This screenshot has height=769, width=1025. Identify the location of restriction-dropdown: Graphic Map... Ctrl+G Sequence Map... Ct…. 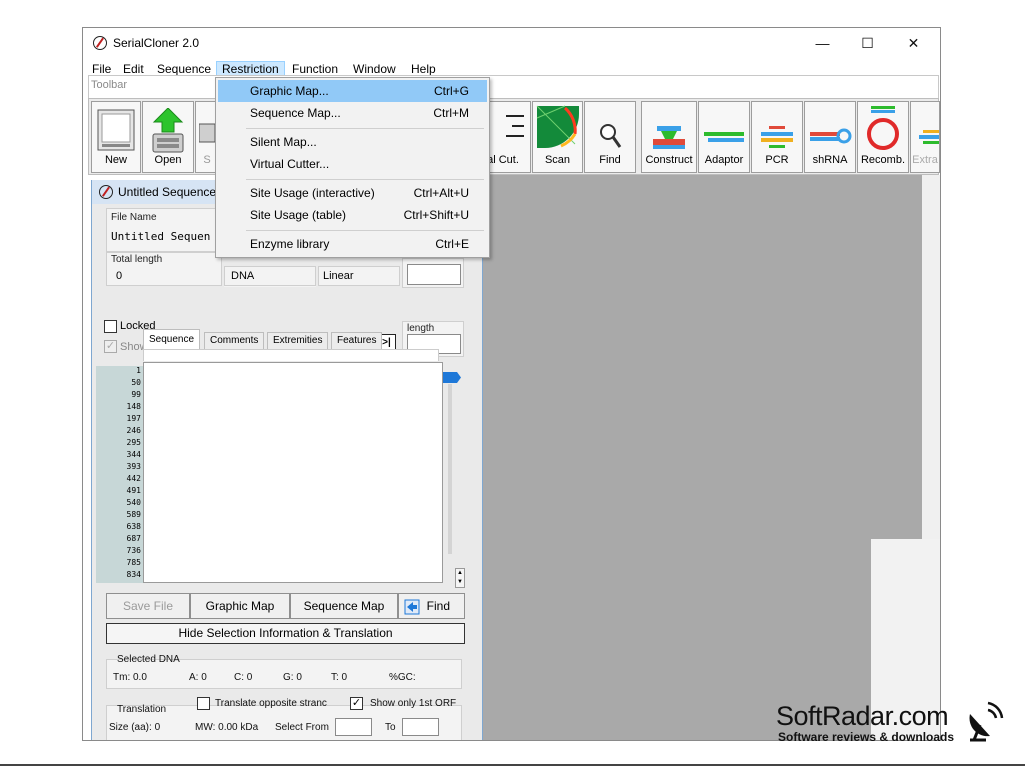
(352, 167).